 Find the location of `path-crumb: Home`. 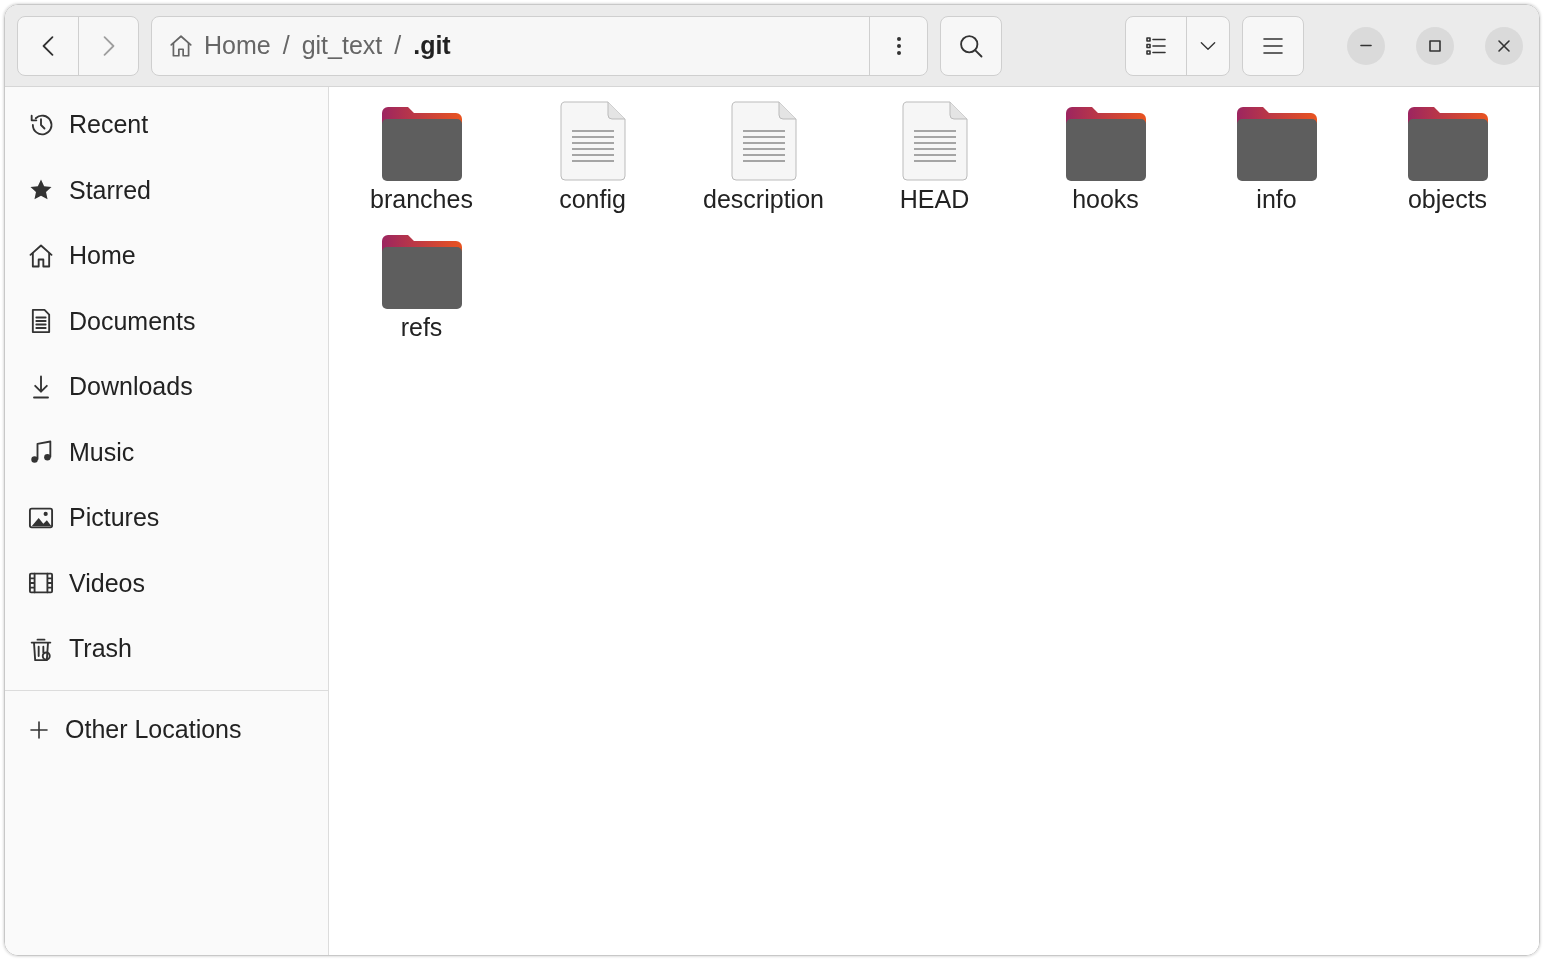

path-crumb: Home is located at coordinates (219, 45).